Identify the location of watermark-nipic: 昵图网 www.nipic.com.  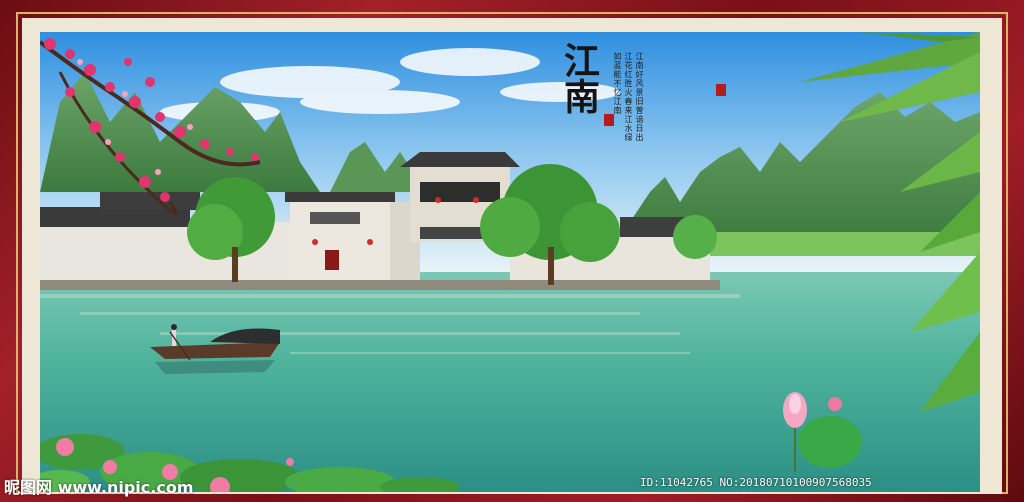
(99, 487).